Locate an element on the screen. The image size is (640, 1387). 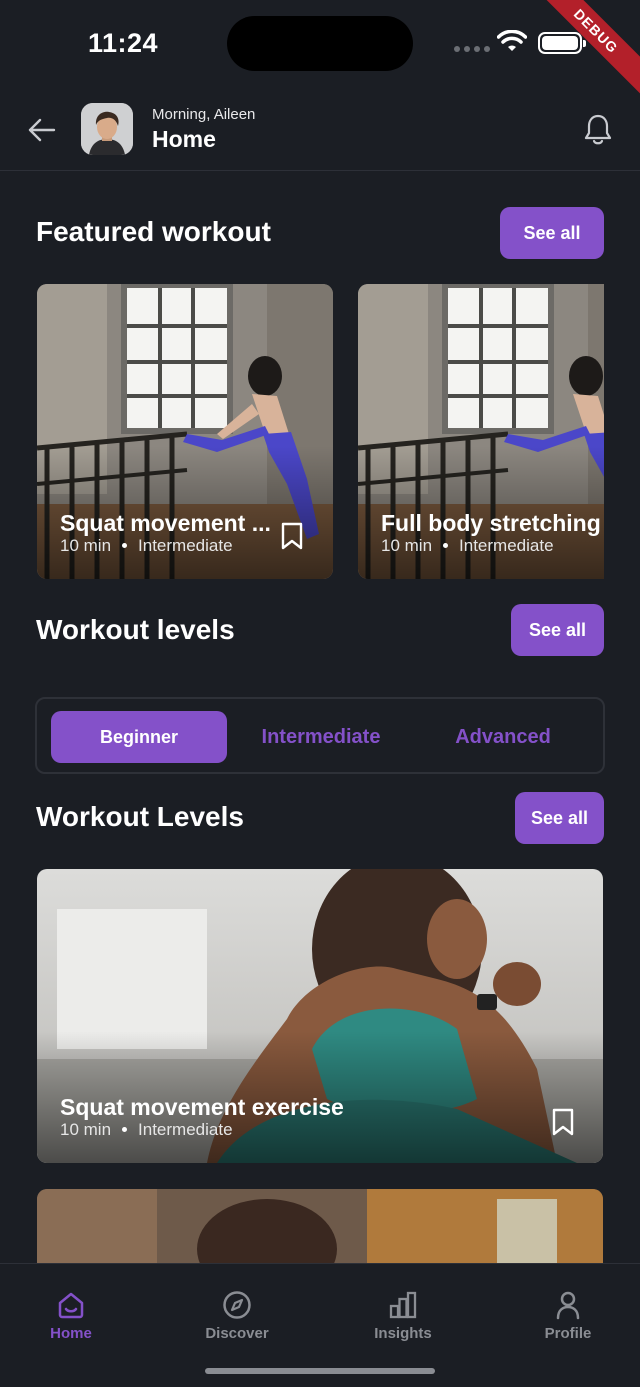
dynamic-island is located at coordinates (320, 43).